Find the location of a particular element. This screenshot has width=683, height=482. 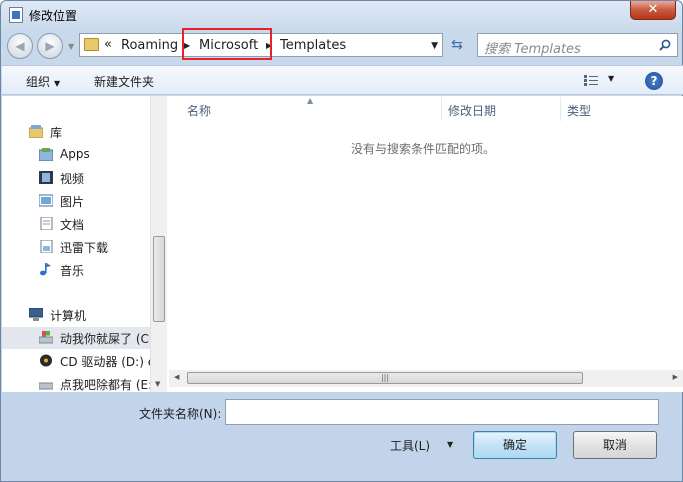

nav-item-music: 音乐 is located at coordinates (77, 270).